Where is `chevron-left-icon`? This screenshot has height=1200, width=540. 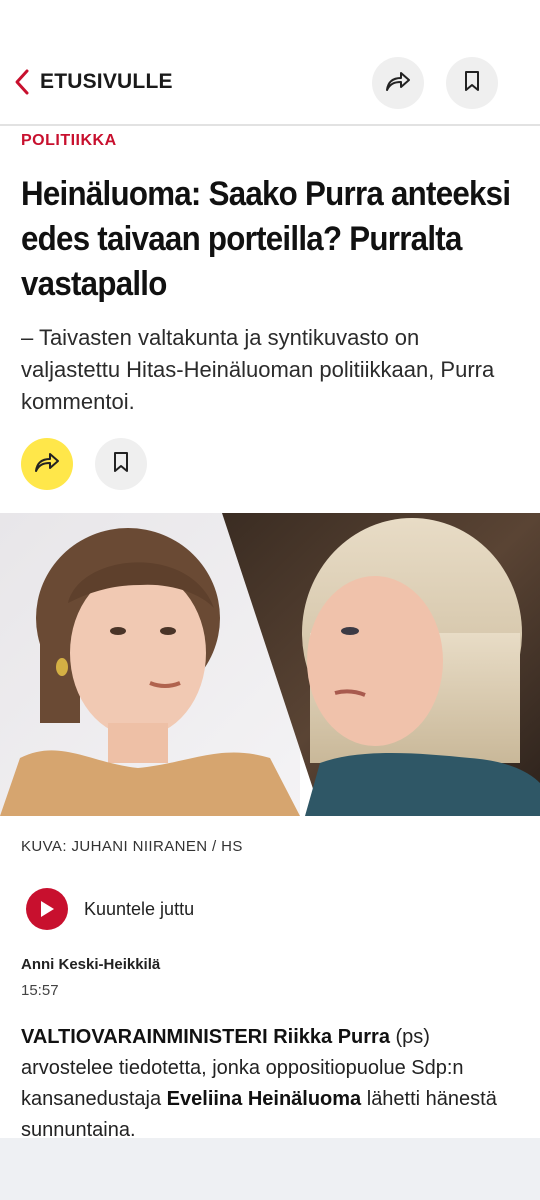 chevron-left-icon is located at coordinates (22, 82).